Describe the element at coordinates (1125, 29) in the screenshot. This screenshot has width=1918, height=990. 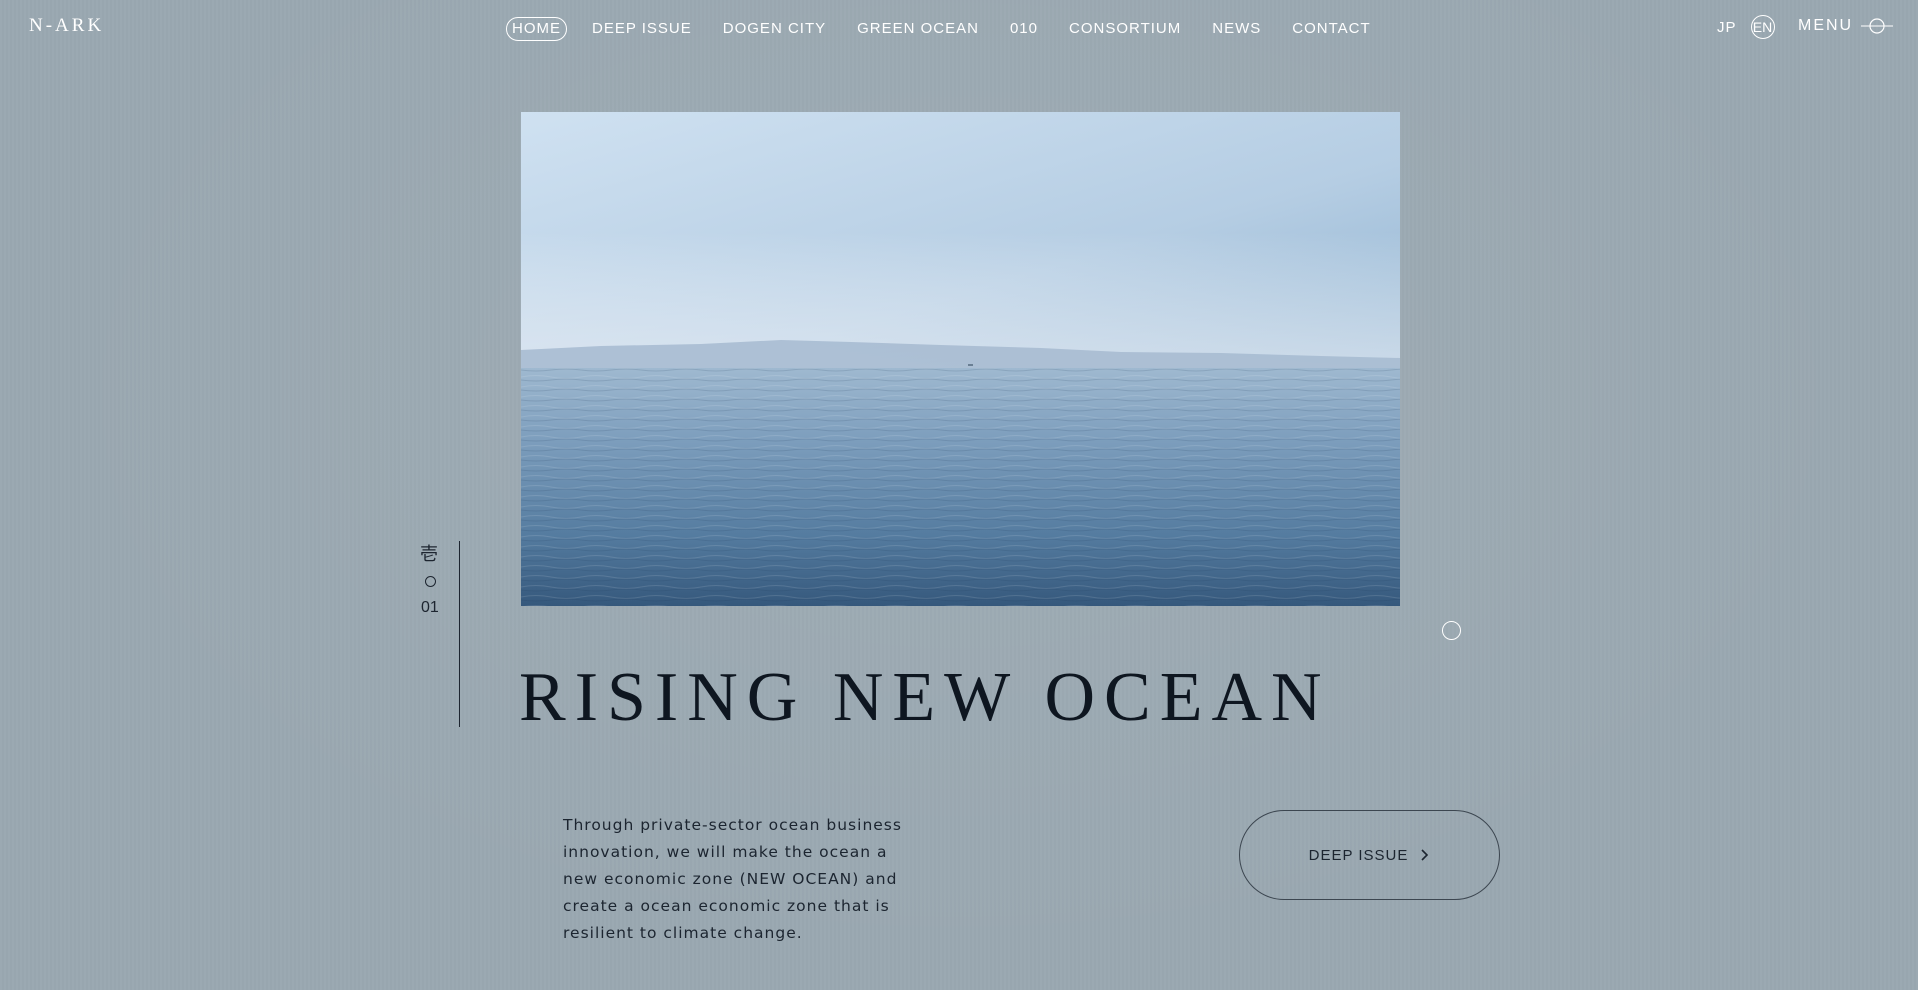
I see `nav-item-consortium: CONSORTIUM` at that location.